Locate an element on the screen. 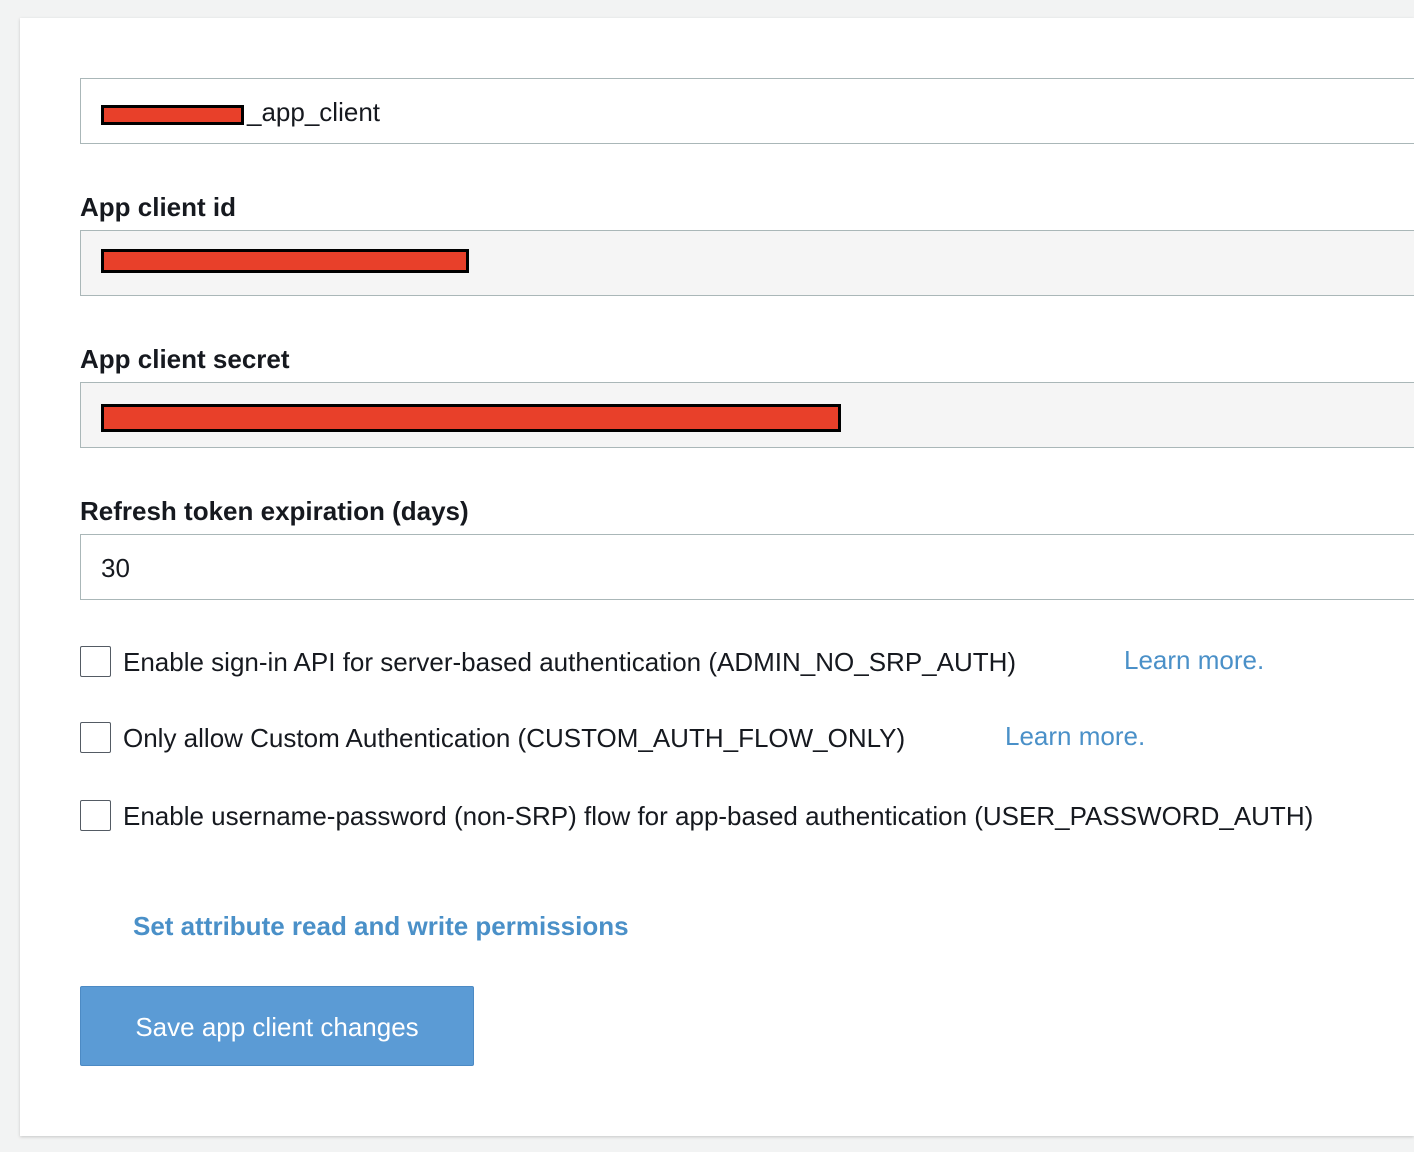  app-client-id-field is located at coordinates (747, 263).